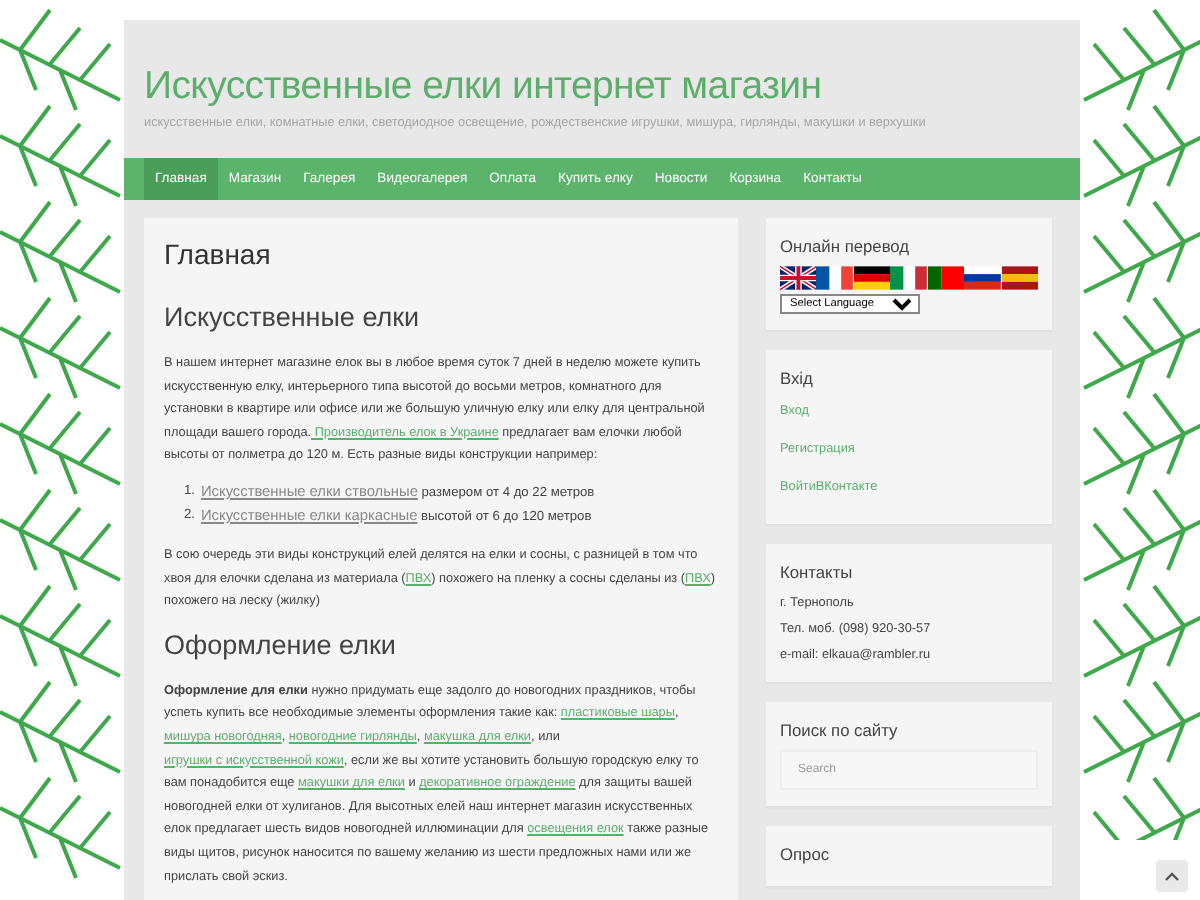  I want to click on chevron-up-icon, so click(1172, 876).